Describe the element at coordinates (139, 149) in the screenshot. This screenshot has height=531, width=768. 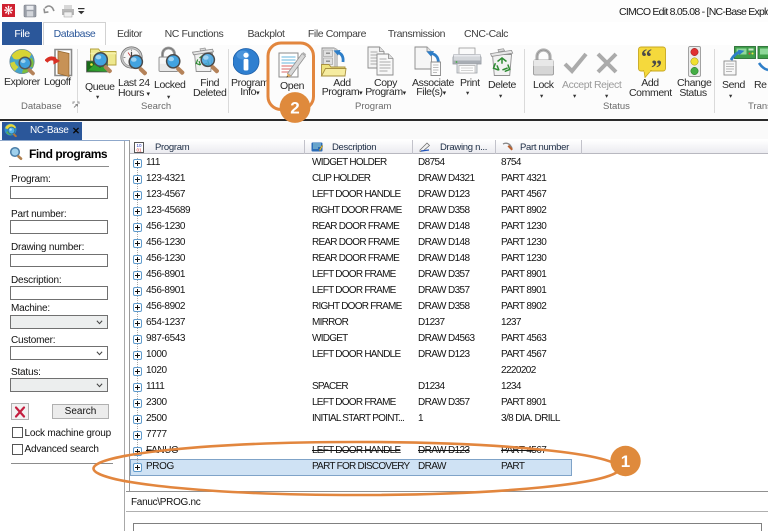
I see `svg-text: 01` at that location.